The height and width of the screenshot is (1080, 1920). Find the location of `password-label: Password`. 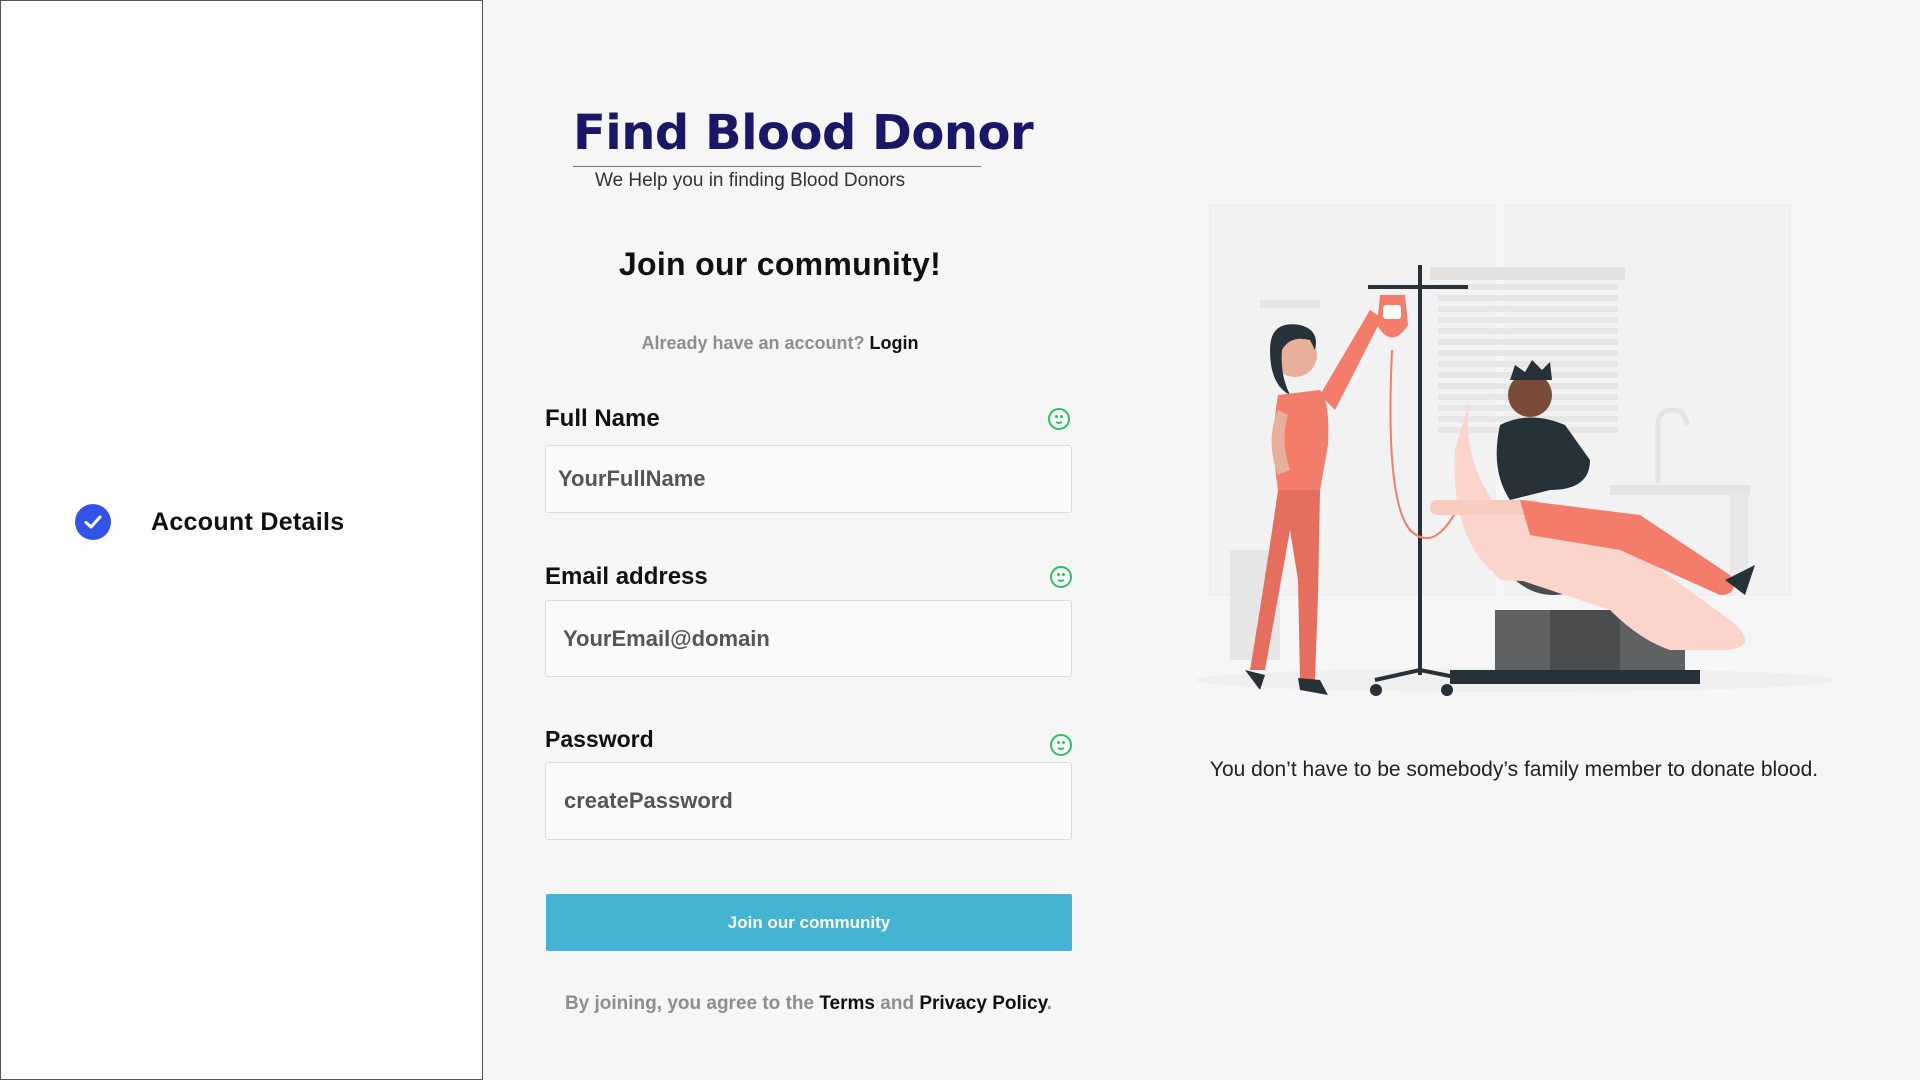

password-label: Password is located at coordinates (599, 739).